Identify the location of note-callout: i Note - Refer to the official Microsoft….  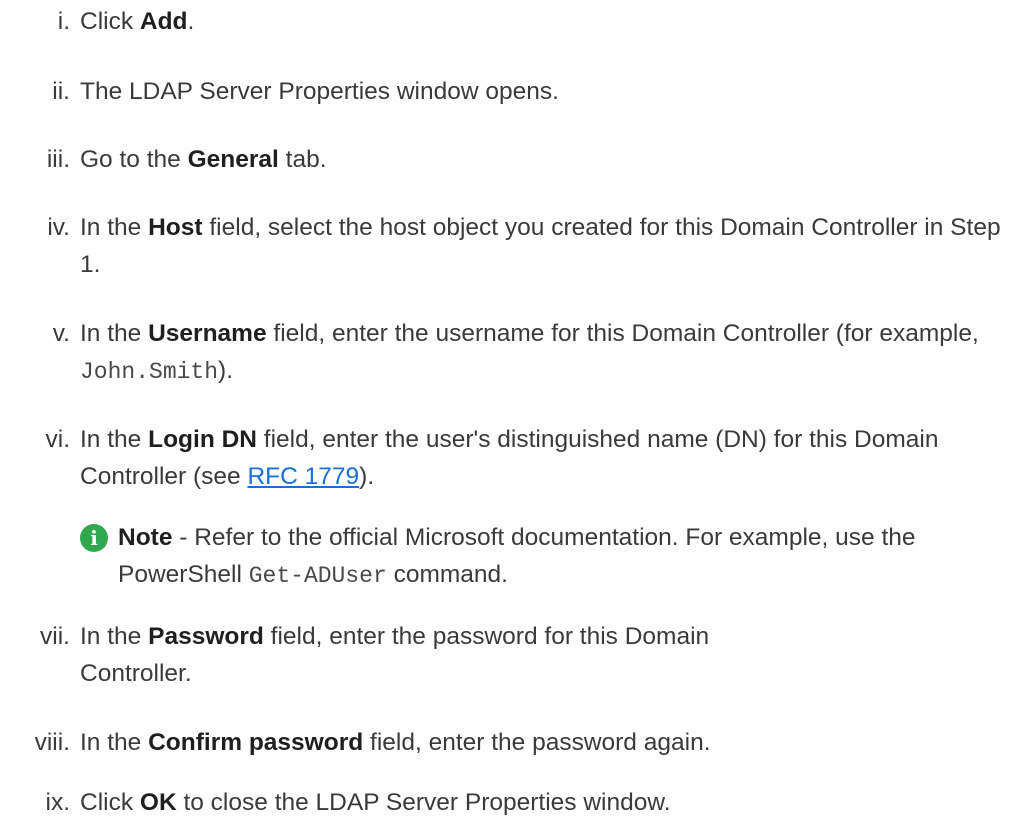
(540, 556).